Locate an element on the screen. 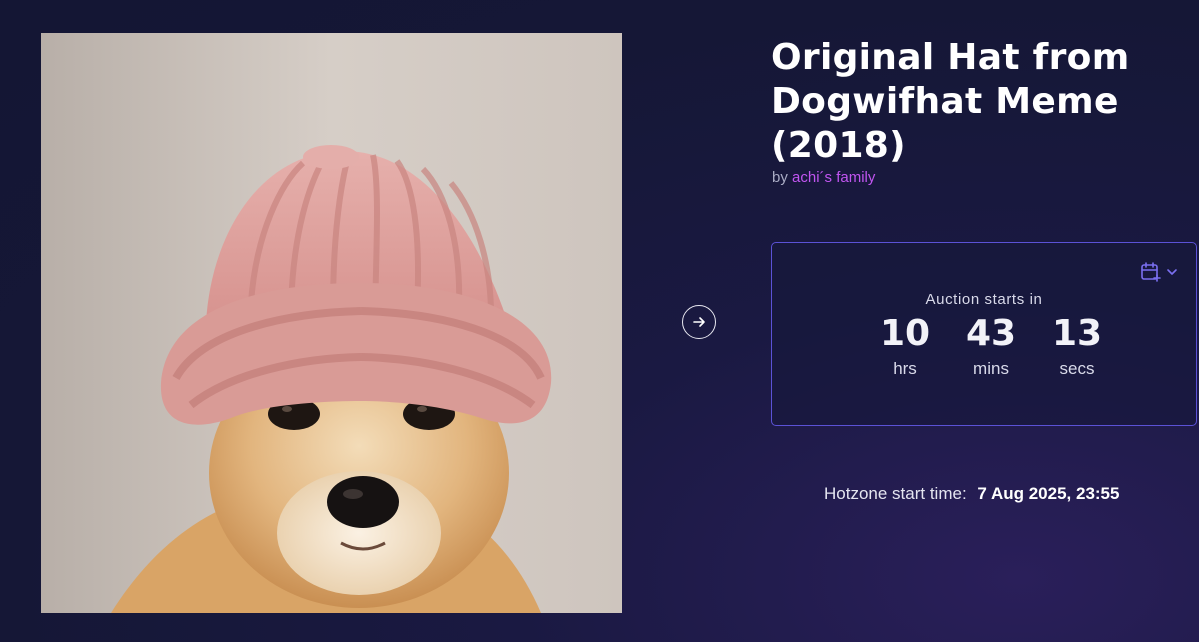 The image size is (1199, 642). countdown-seconds-unit: secs is located at coordinates (1077, 368).